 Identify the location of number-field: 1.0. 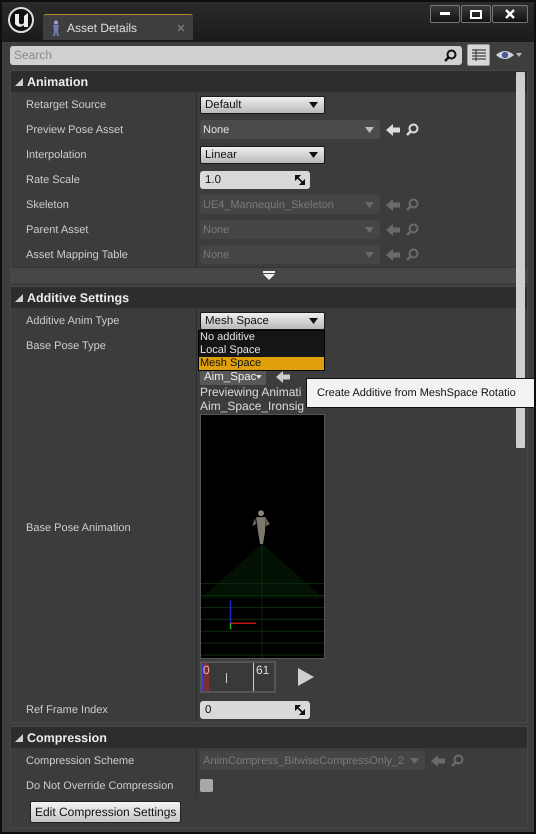
(255, 179).